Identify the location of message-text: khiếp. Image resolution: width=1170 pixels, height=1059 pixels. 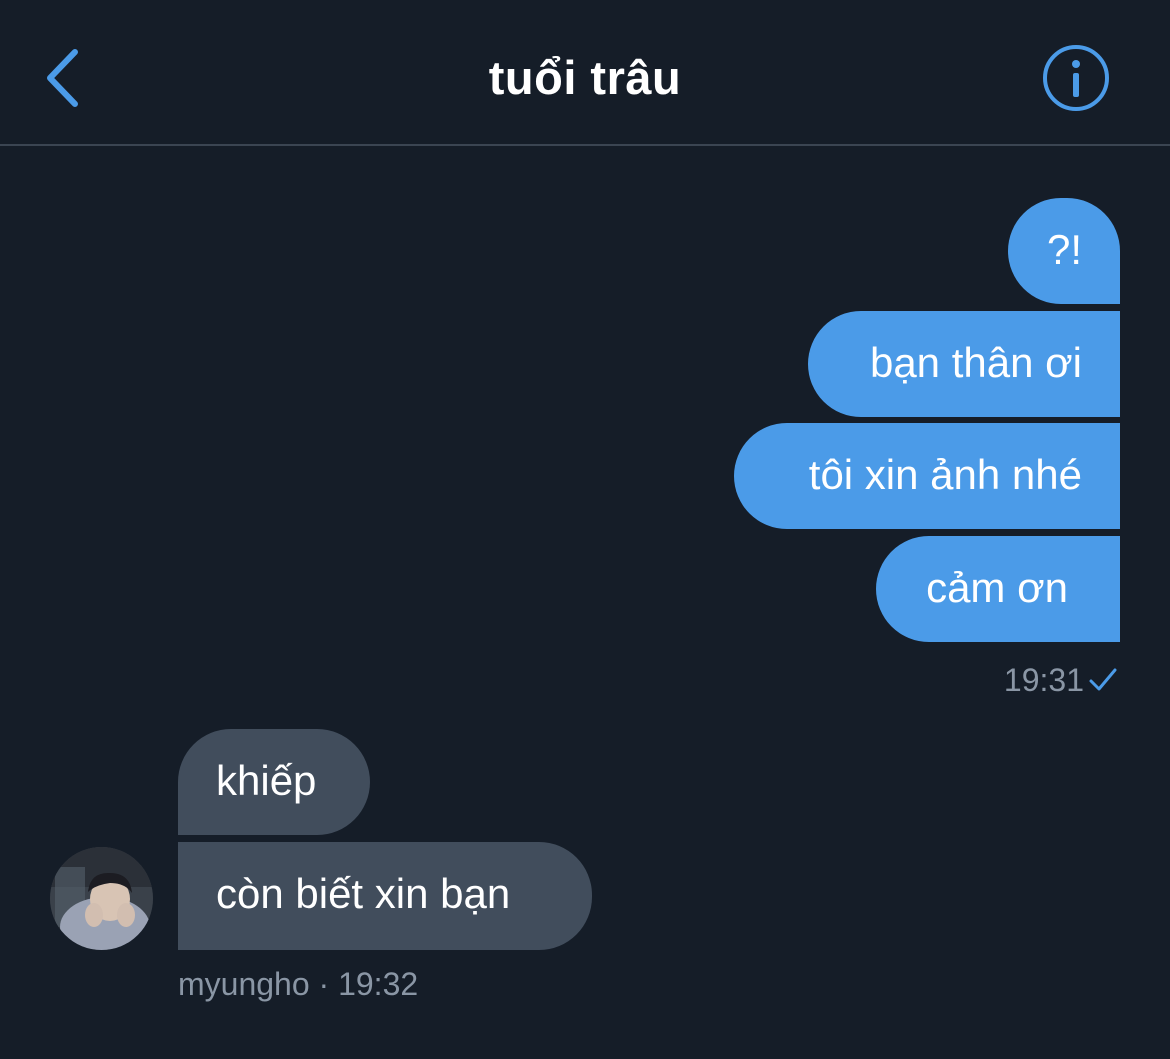
(266, 780).